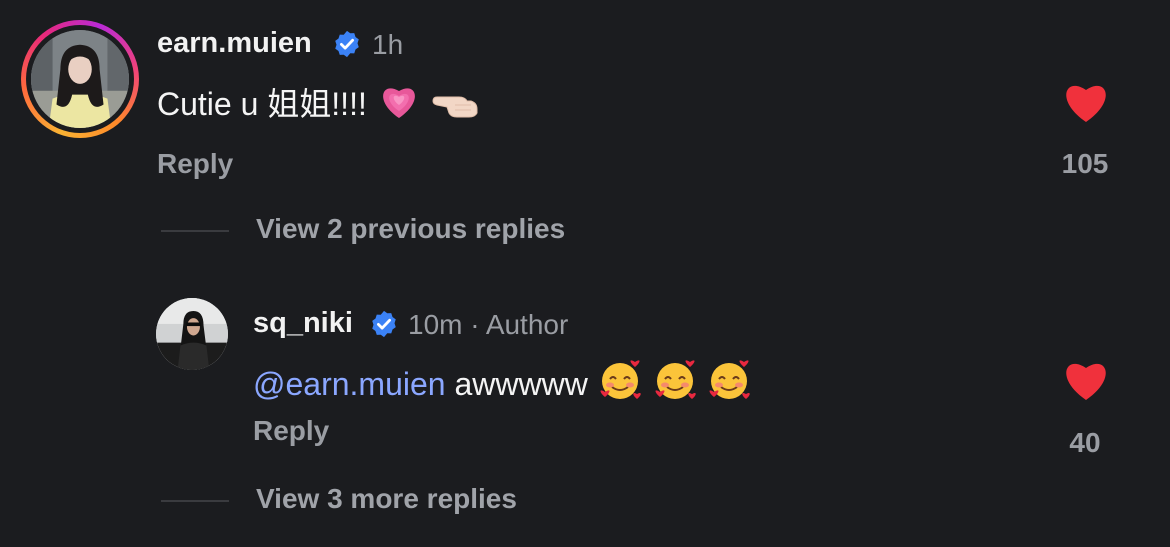 Image resolution: width=1170 pixels, height=547 pixels. Describe the element at coordinates (435, 324) in the screenshot. I see `reply-timestamp: 10m` at that location.